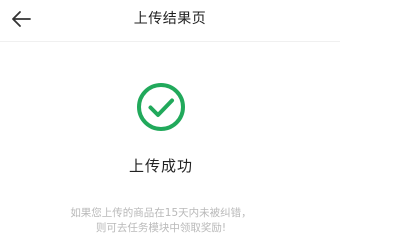 The width and height of the screenshot is (407, 245). I want to click on check-circle-icon, so click(161, 107).